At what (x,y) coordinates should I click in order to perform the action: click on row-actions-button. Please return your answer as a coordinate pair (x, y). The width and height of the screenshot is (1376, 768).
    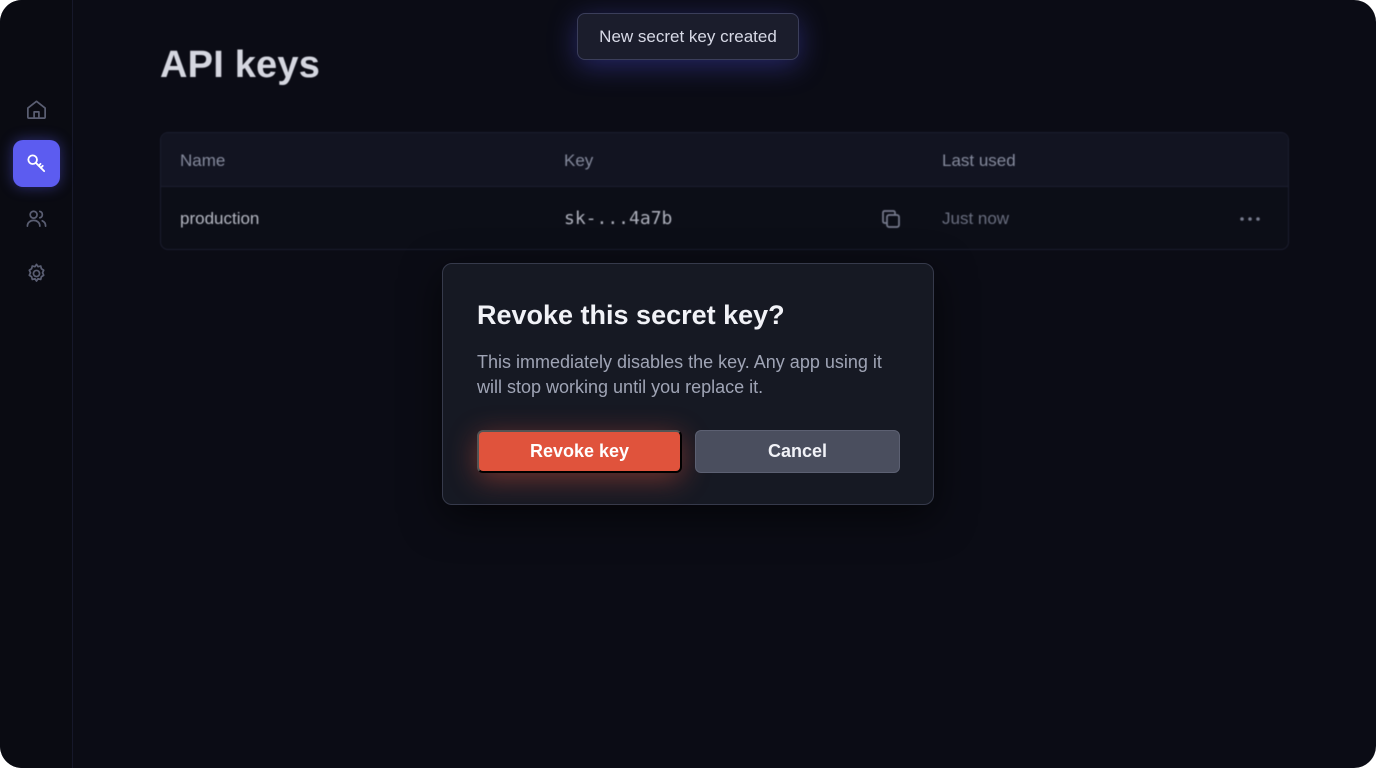
    Looking at the image, I should click on (1250, 219).